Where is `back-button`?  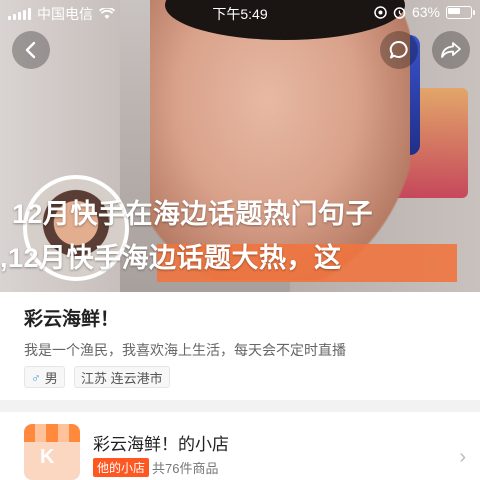
back-button is located at coordinates (31, 50).